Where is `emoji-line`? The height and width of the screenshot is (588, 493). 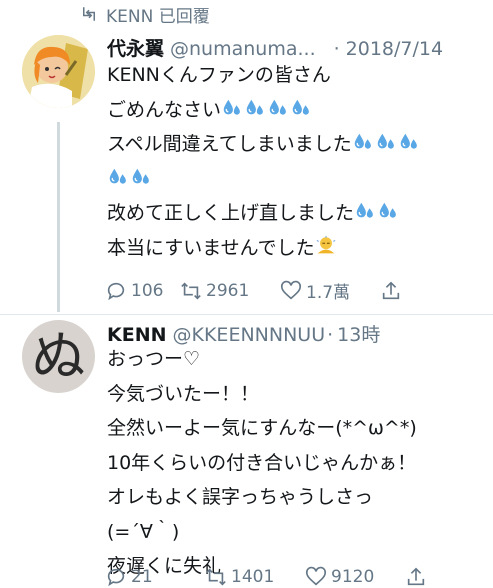
emoji-line is located at coordinates (264, 179).